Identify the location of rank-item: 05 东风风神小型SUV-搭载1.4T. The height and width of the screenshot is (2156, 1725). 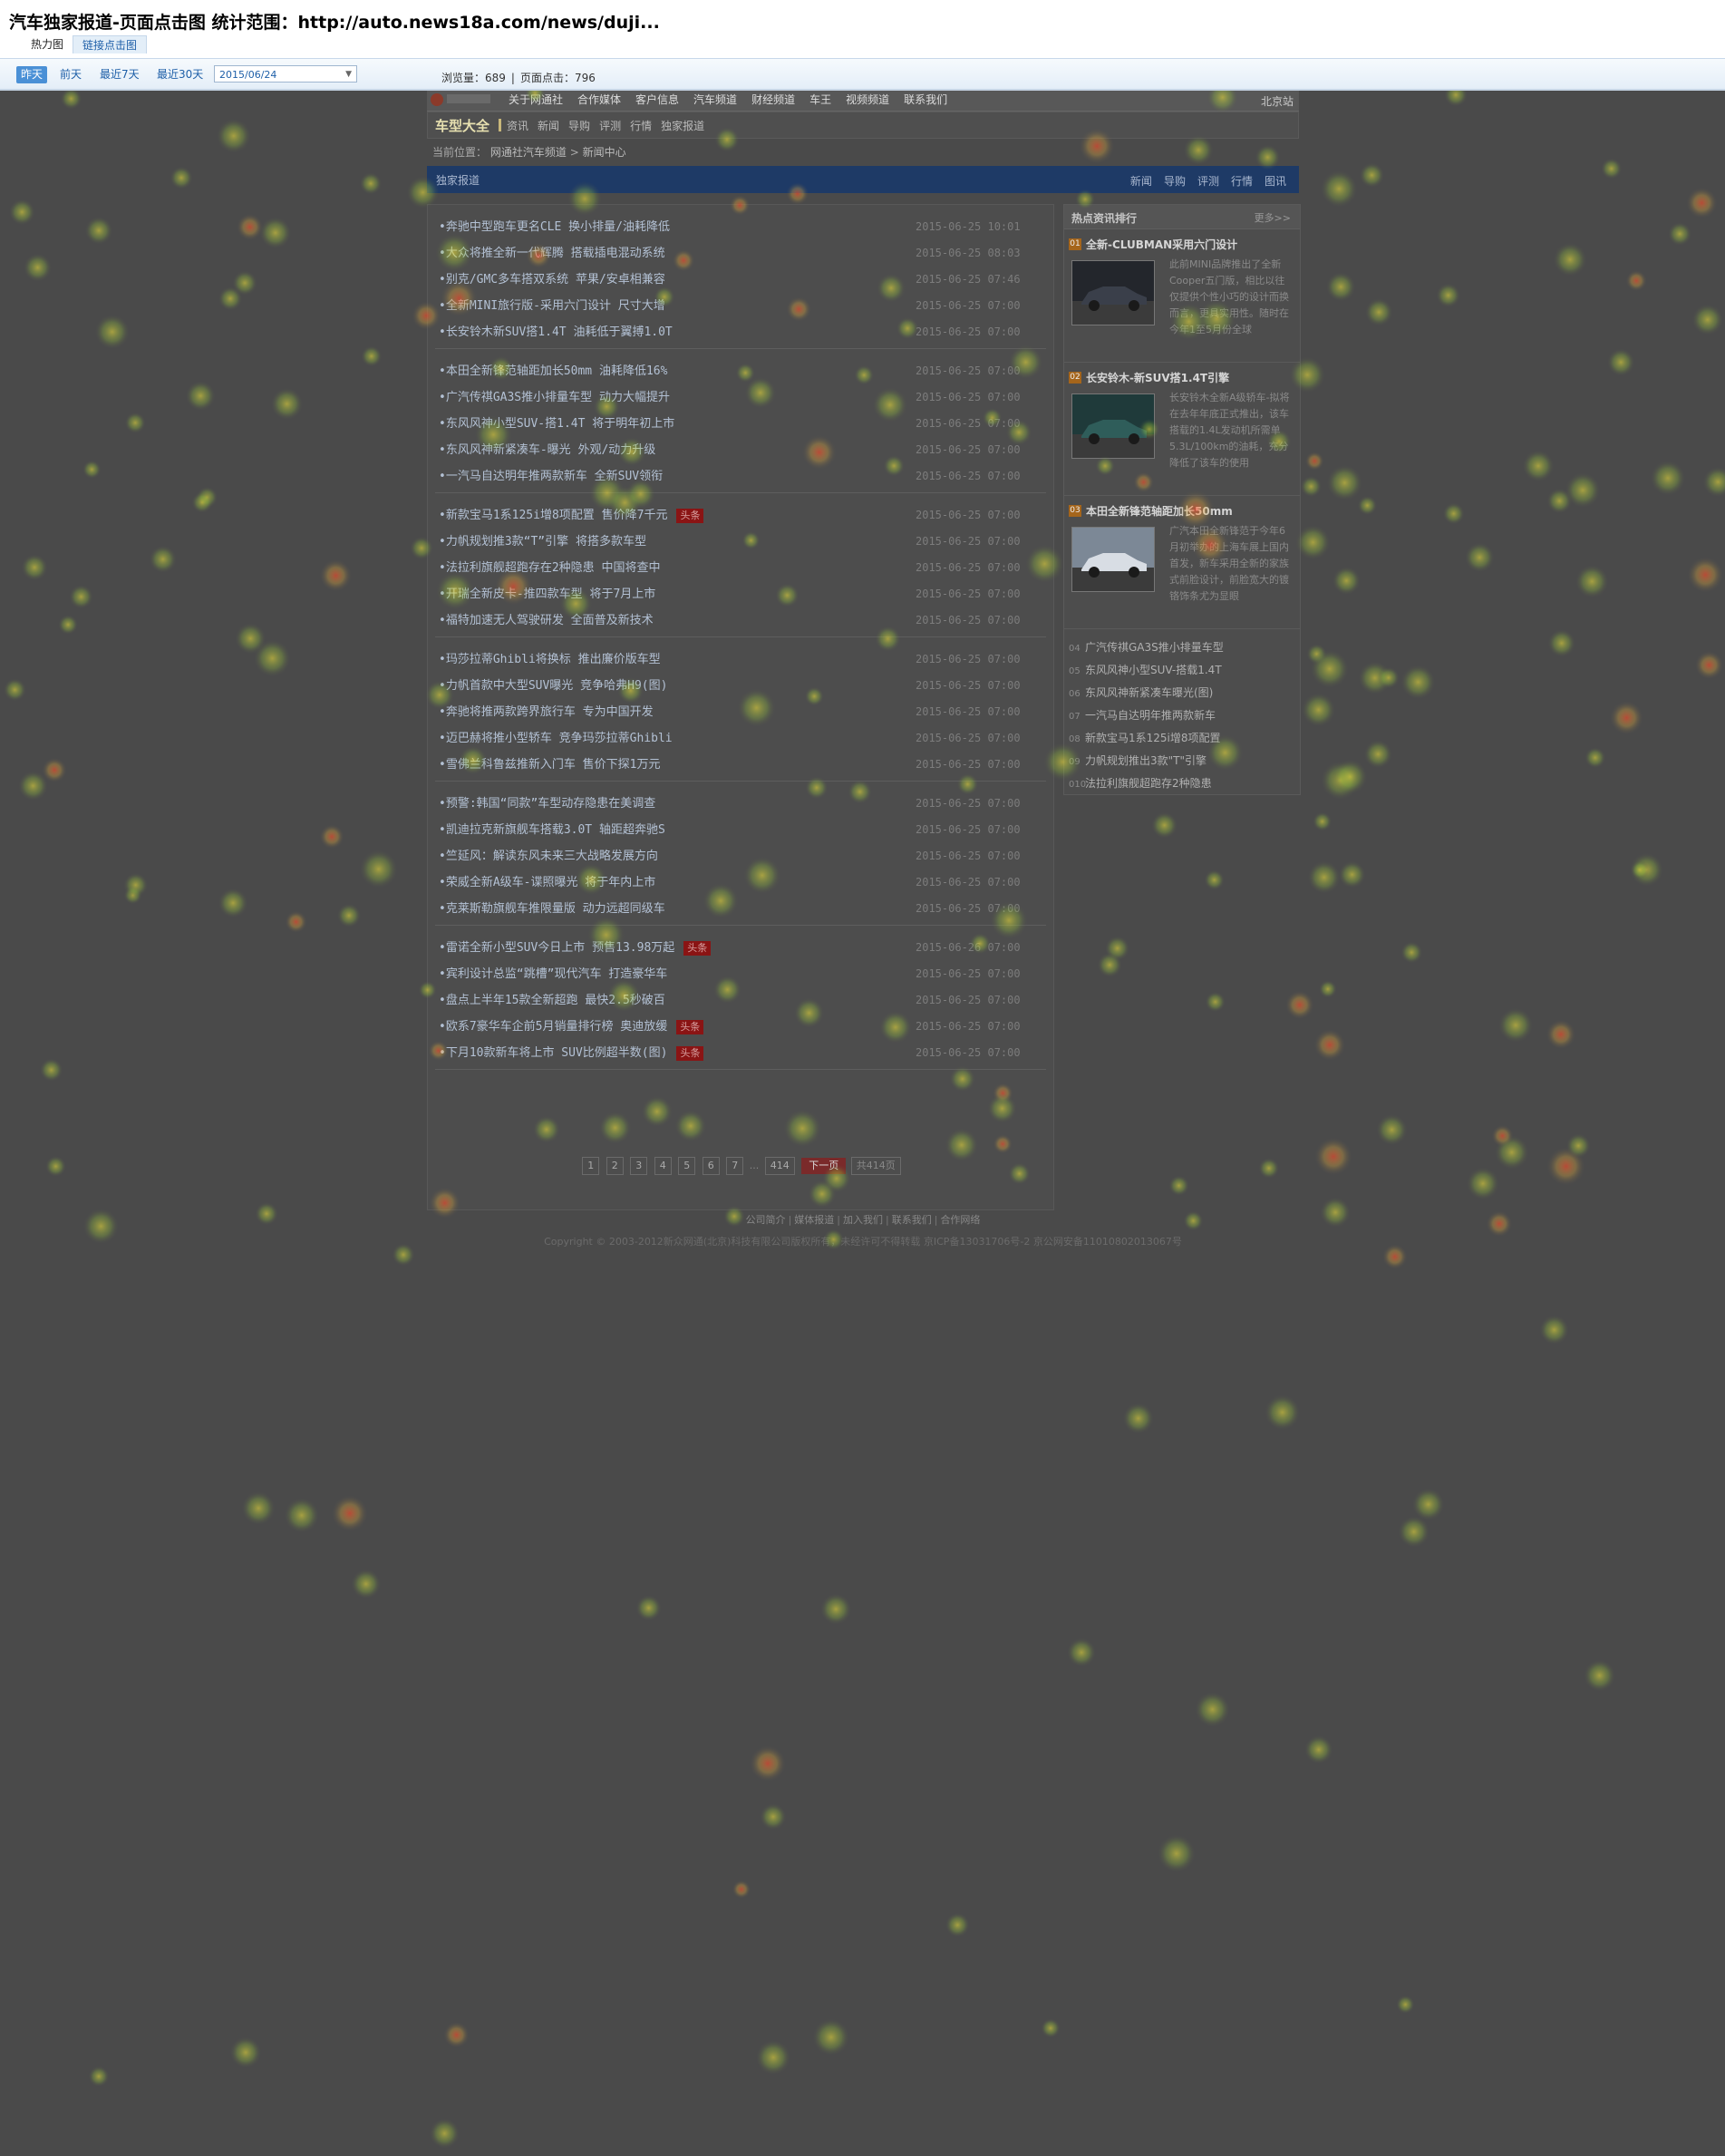
(1182, 670).